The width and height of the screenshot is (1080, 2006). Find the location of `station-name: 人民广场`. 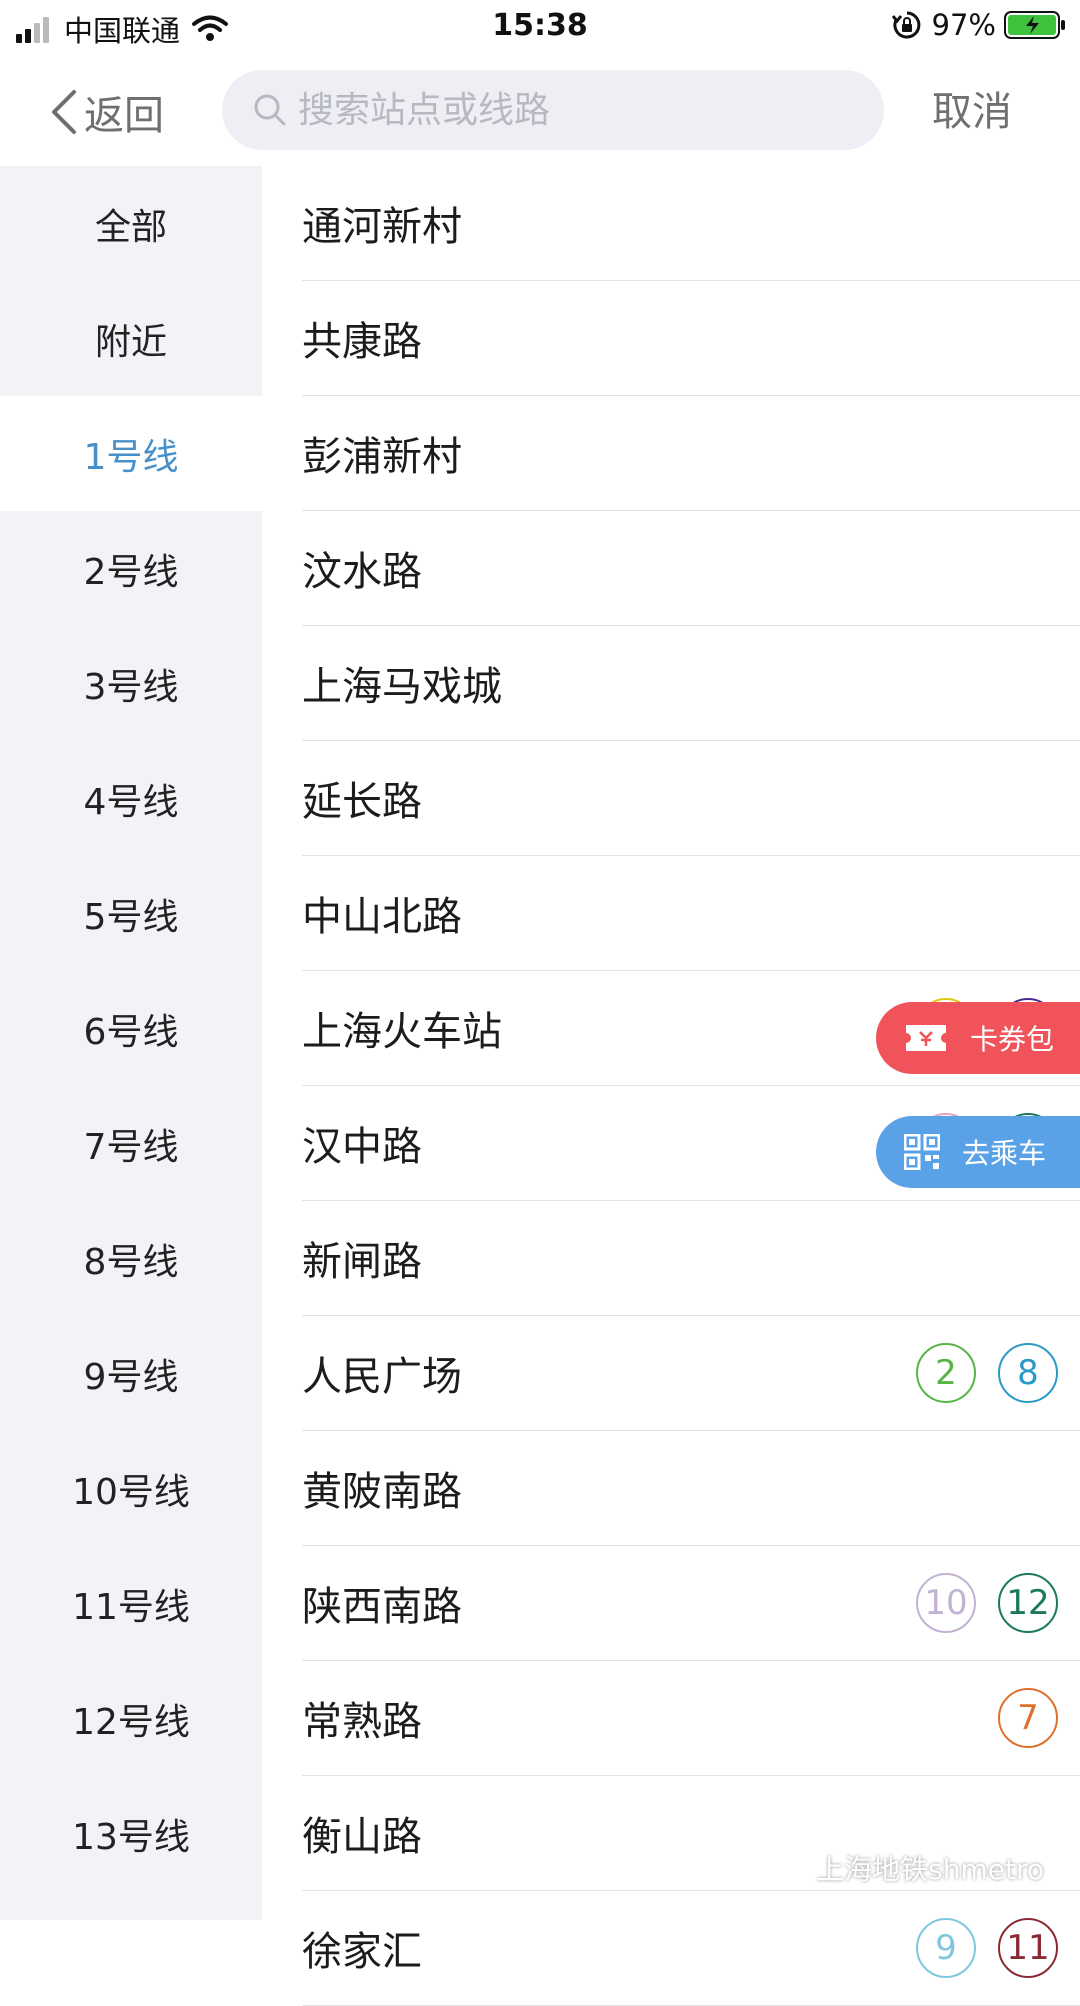

station-name: 人民广场 is located at coordinates (382, 1377).